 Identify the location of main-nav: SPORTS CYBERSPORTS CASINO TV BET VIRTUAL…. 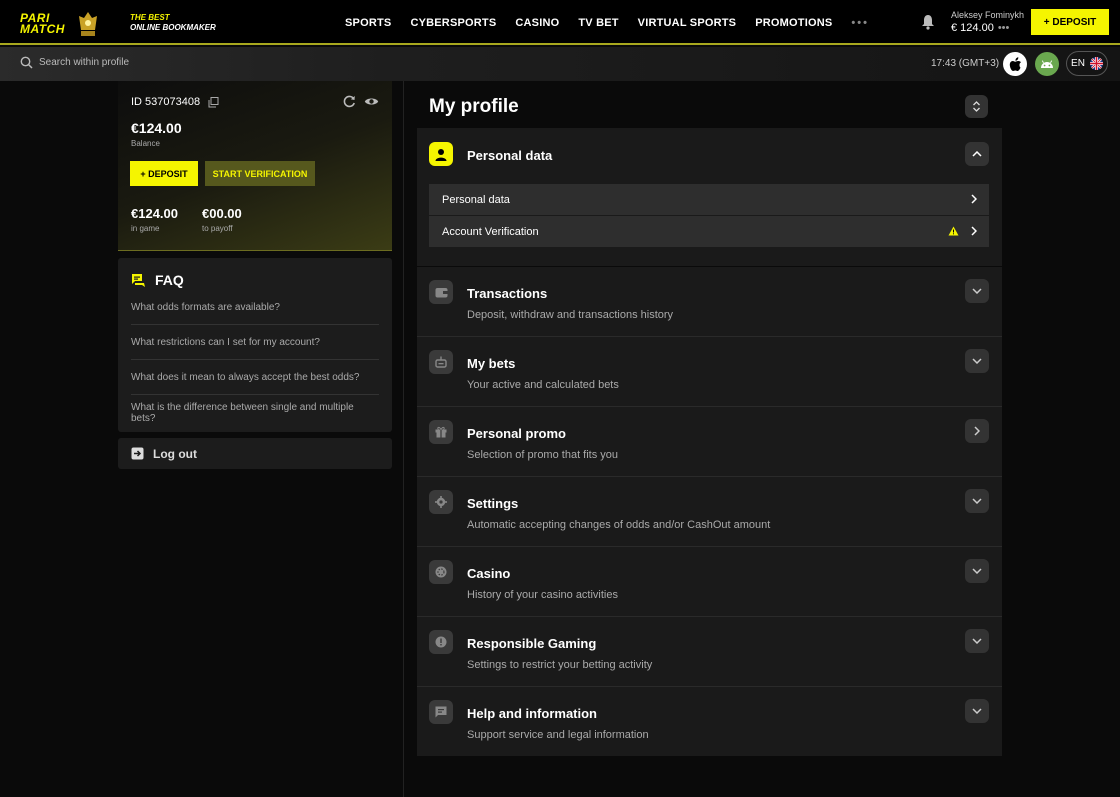
(616, 22).